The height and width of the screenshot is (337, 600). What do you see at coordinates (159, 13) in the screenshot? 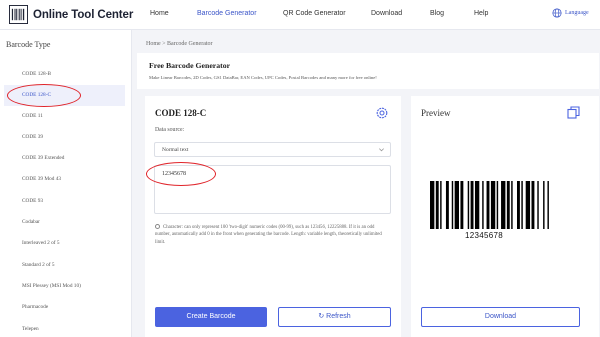
I see `nav-home: Home` at bounding box center [159, 13].